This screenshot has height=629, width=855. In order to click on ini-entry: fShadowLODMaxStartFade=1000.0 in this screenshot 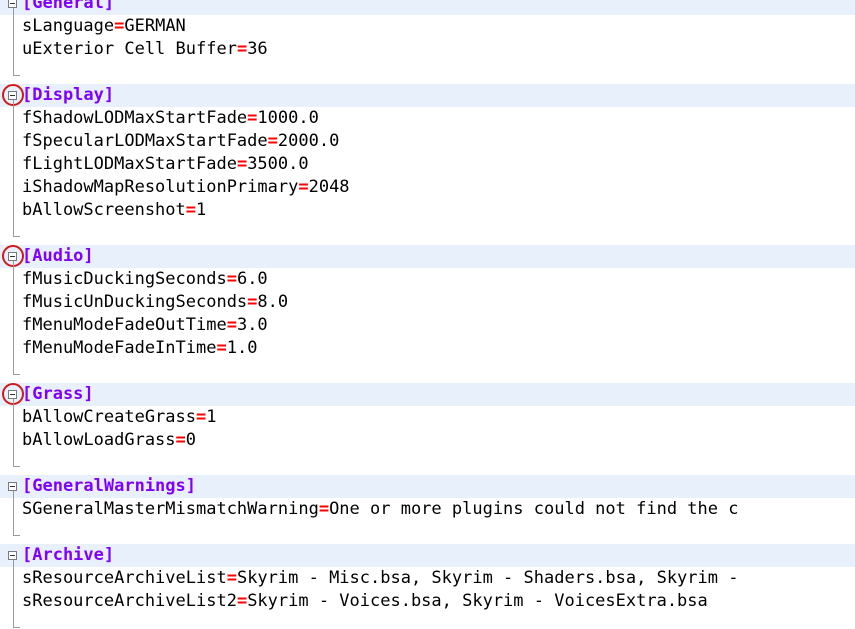, I will do `click(170, 118)`.